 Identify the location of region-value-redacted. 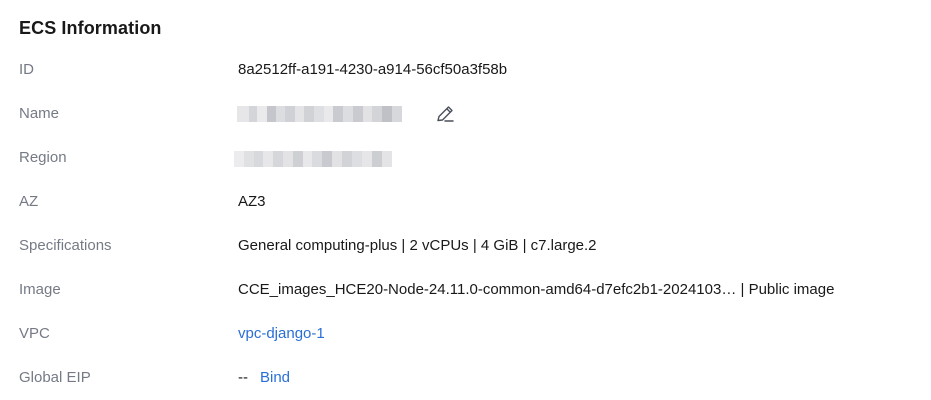
(313, 159).